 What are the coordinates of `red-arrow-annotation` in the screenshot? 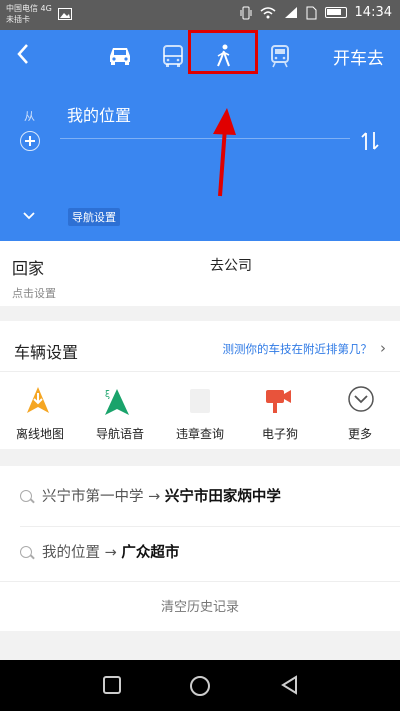 It's located at (224, 152).